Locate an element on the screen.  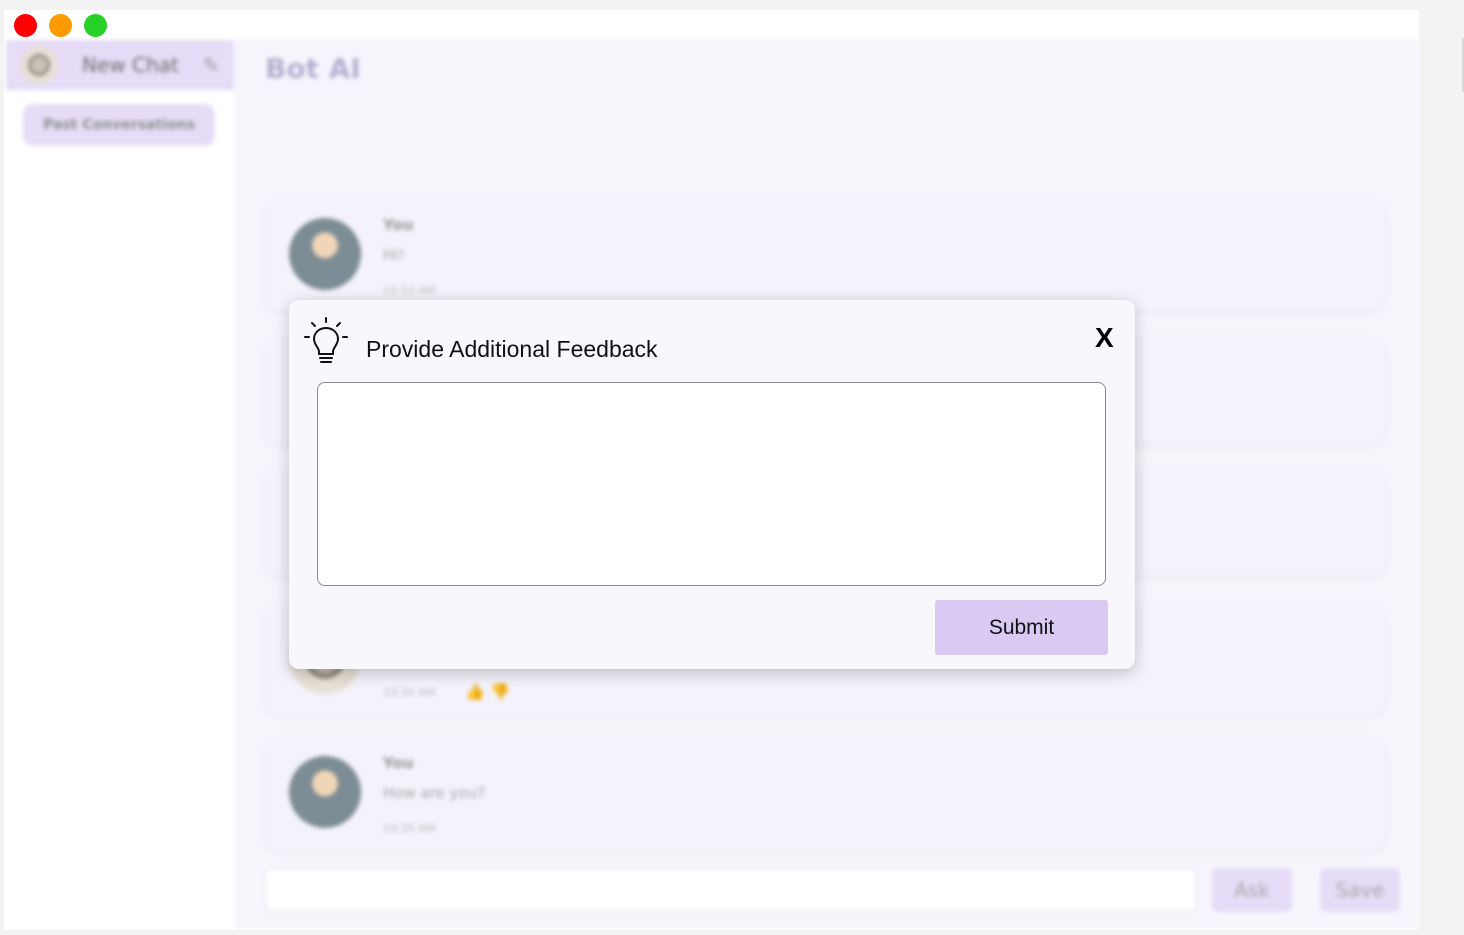
submit-button: Submit is located at coordinates (1021, 627).